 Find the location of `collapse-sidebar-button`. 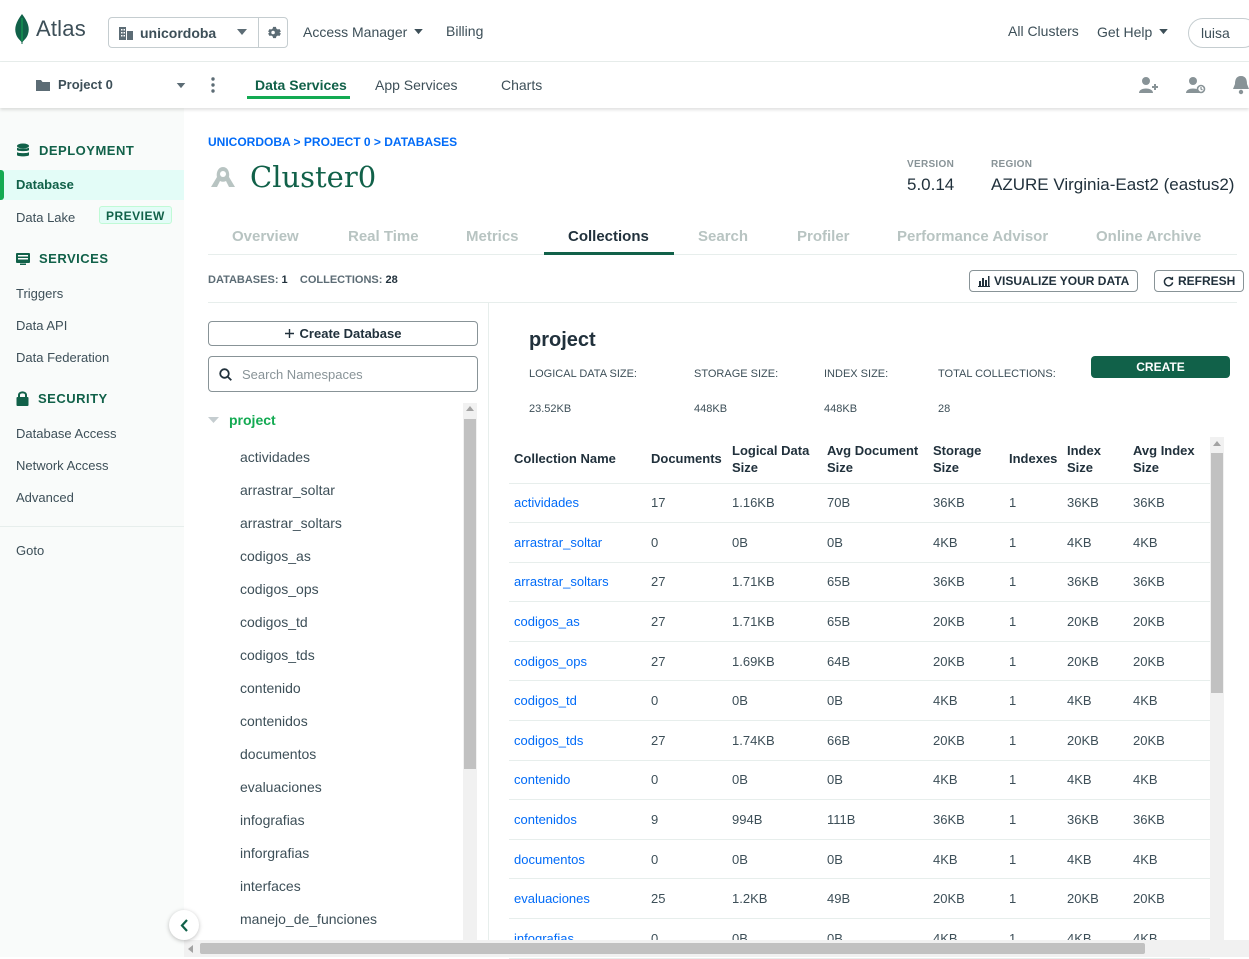

collapse-sidebar-button is located at coordinates (184, 925).